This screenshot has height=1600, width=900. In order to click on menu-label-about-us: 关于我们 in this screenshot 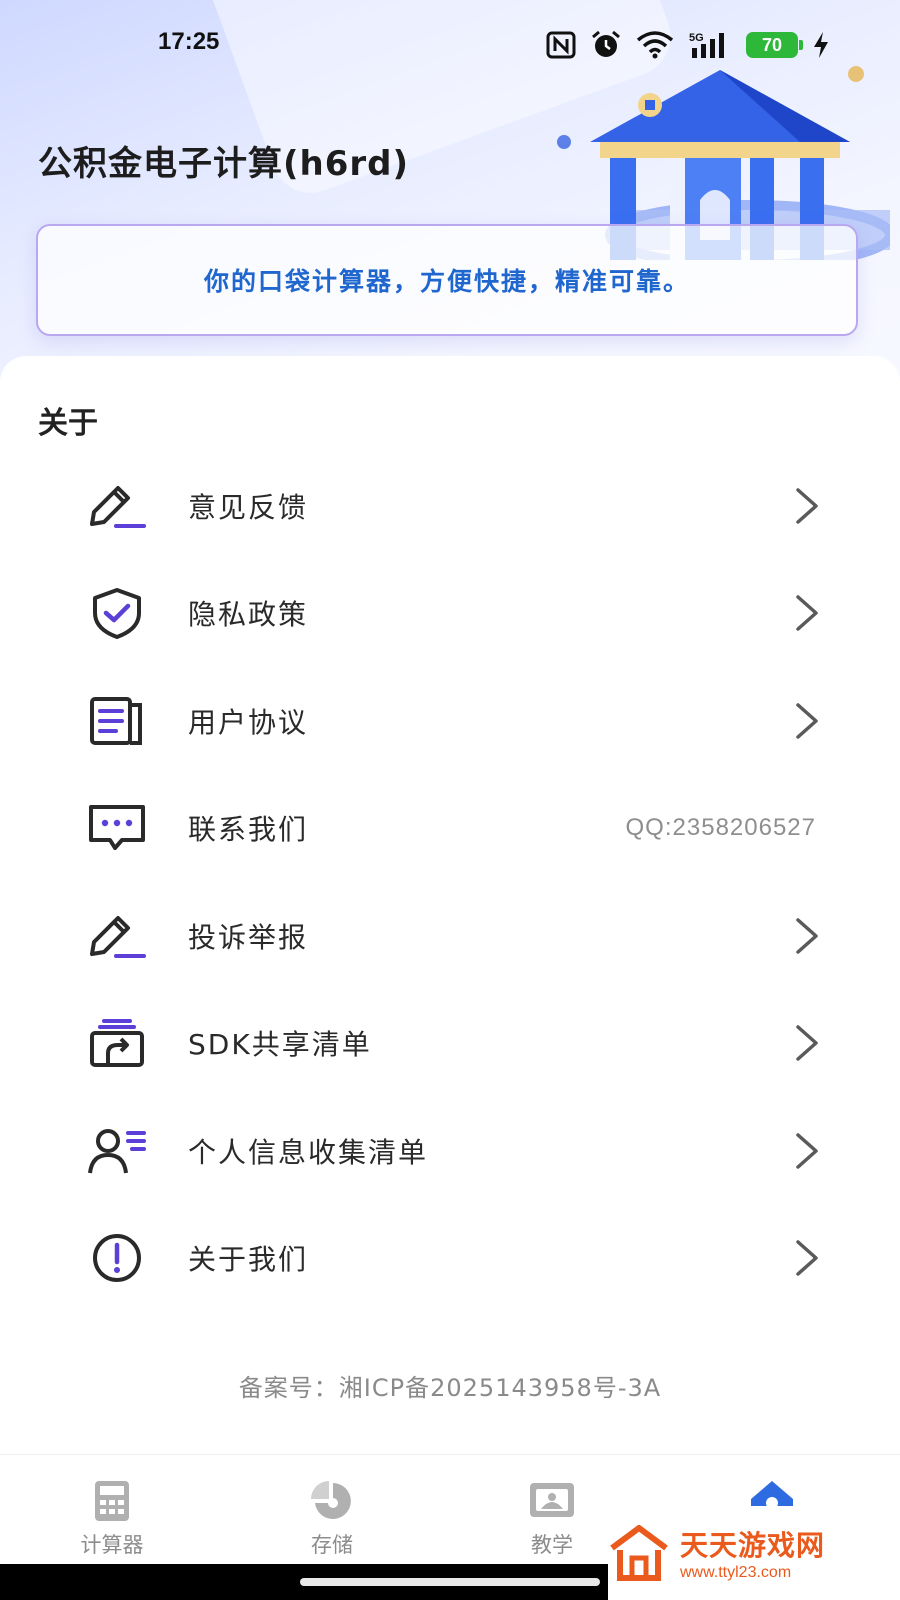, I will do `click(248, 1260)`.